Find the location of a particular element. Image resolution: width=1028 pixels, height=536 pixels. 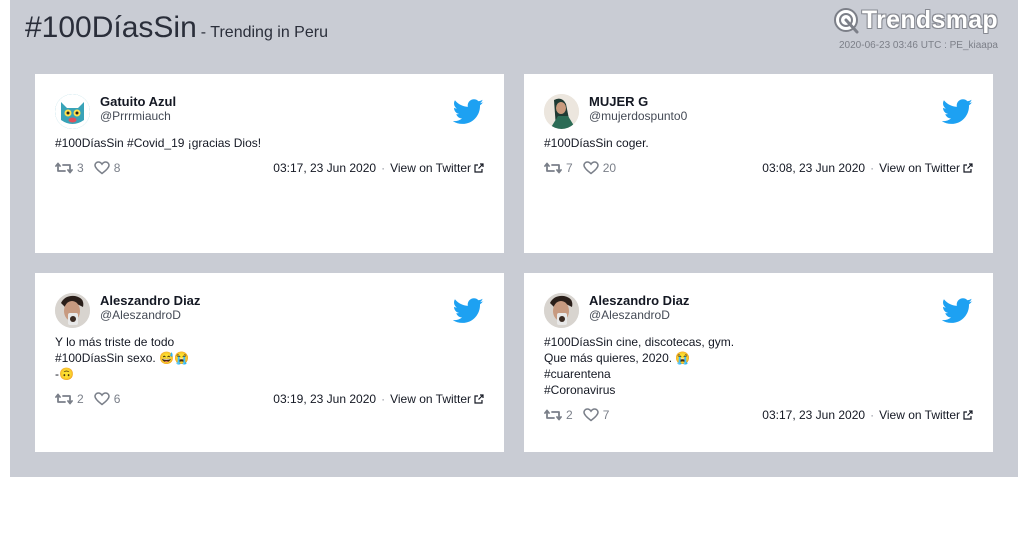

tweet-line: Y lo más triste de todo is located at coordinates (115, 342).